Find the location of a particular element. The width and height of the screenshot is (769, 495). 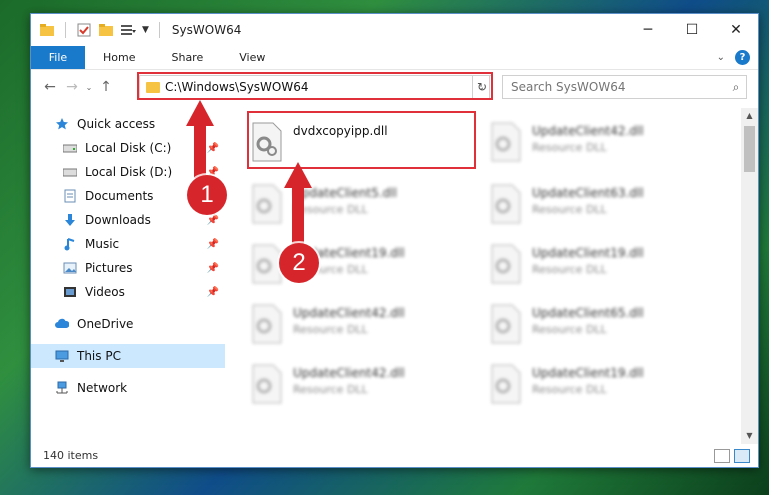

title-bar: ▼ SysWOW64 ─ ☐ ✕ is located at coordinates (394, 30).